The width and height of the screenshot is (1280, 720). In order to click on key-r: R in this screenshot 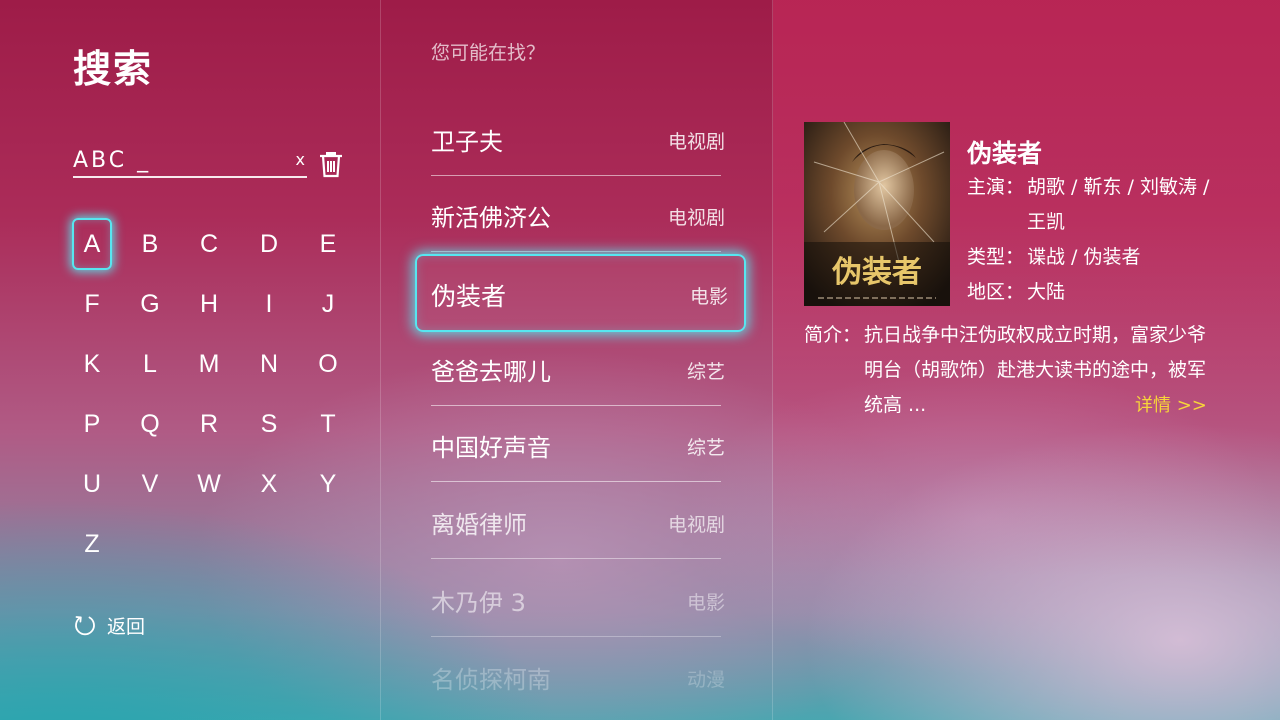, I will do `click(209, 424)`.